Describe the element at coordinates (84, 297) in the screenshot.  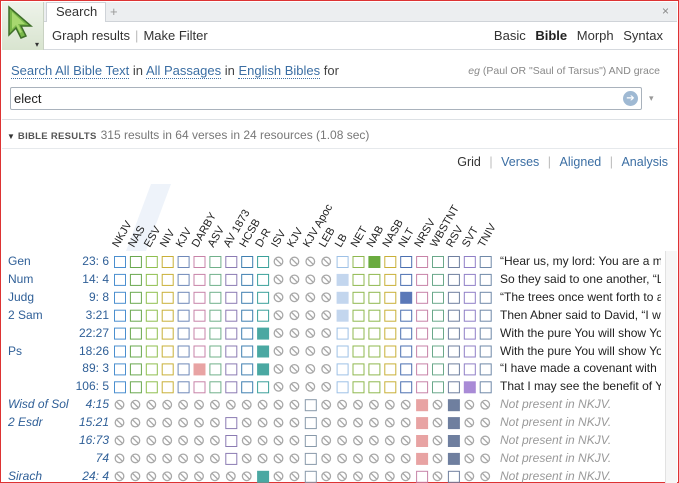
I see `verse-reference: 9: 8` at that location.